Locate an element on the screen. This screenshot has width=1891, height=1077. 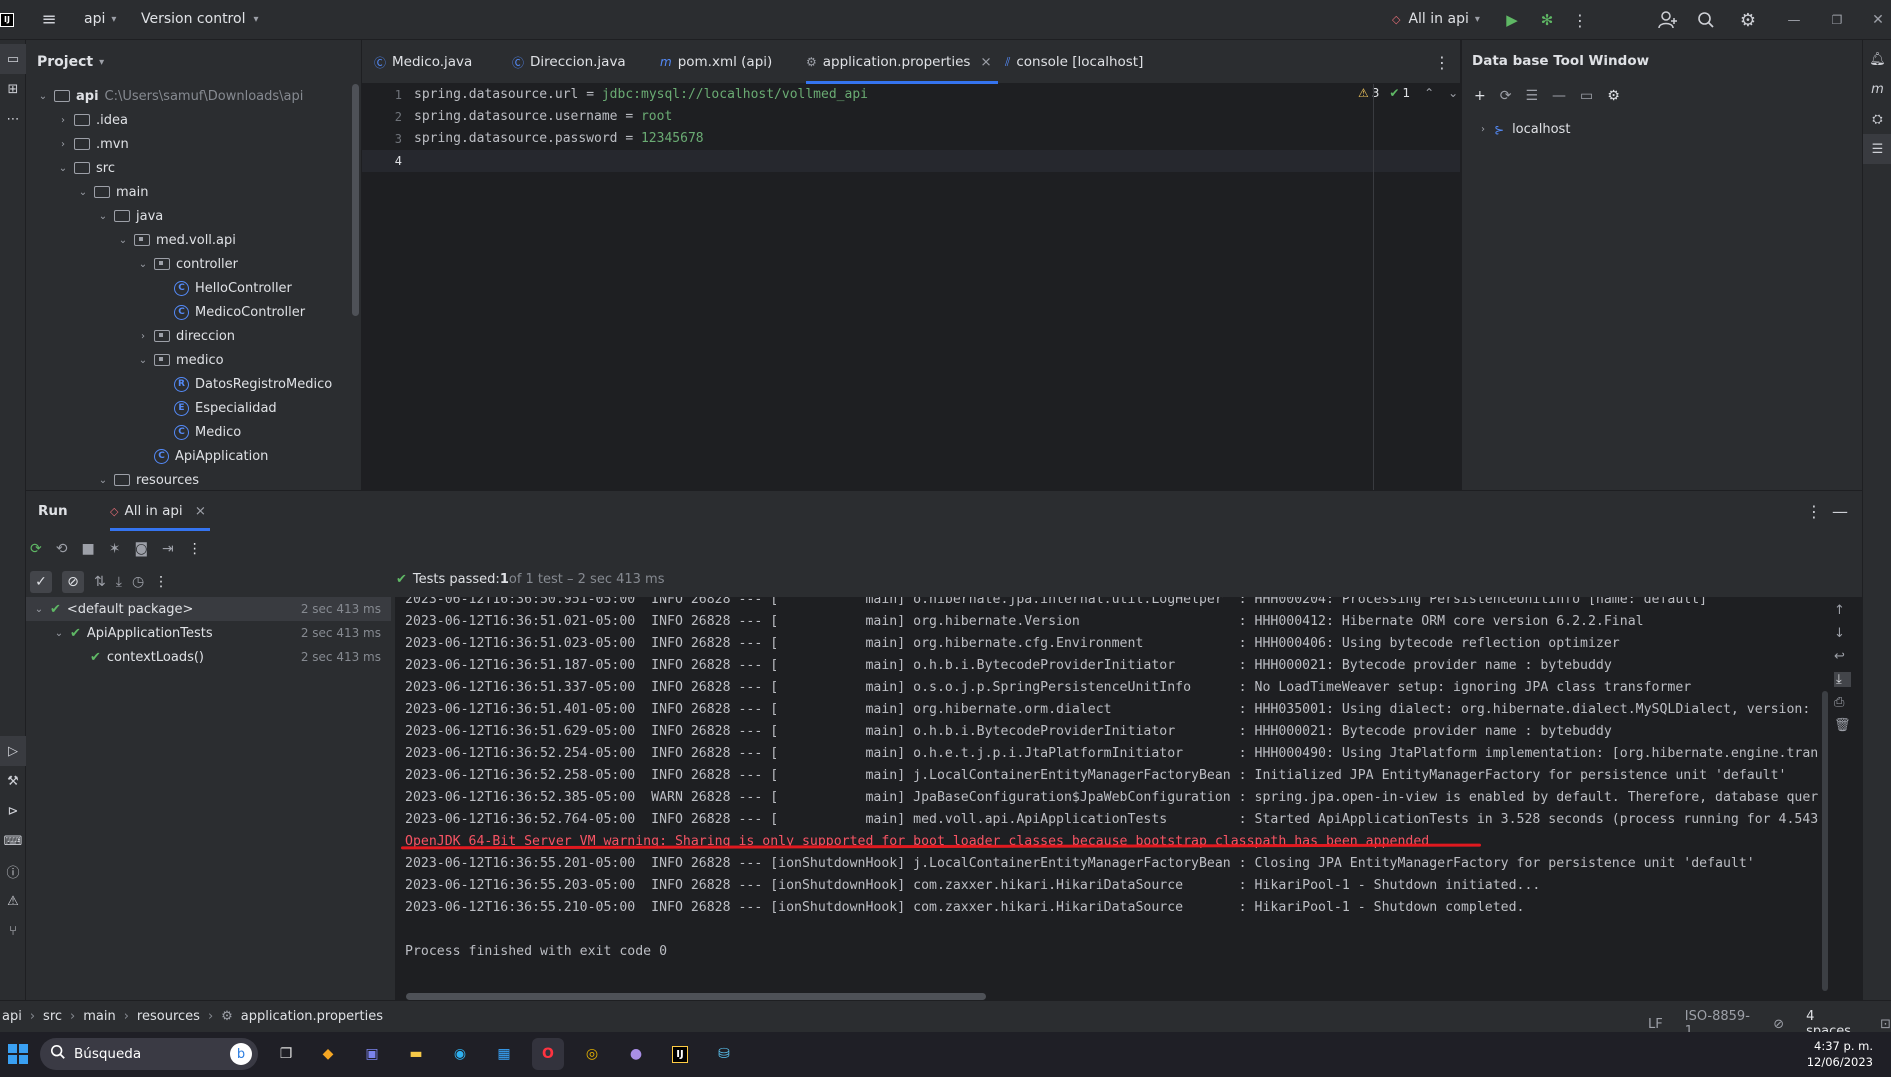
main-menu-icon: ≡ is located at coordinates (49, 19).